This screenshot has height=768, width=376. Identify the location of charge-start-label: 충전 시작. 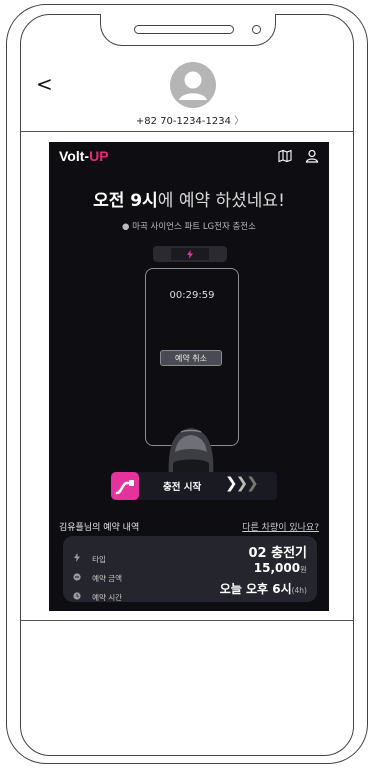
(182, 487).